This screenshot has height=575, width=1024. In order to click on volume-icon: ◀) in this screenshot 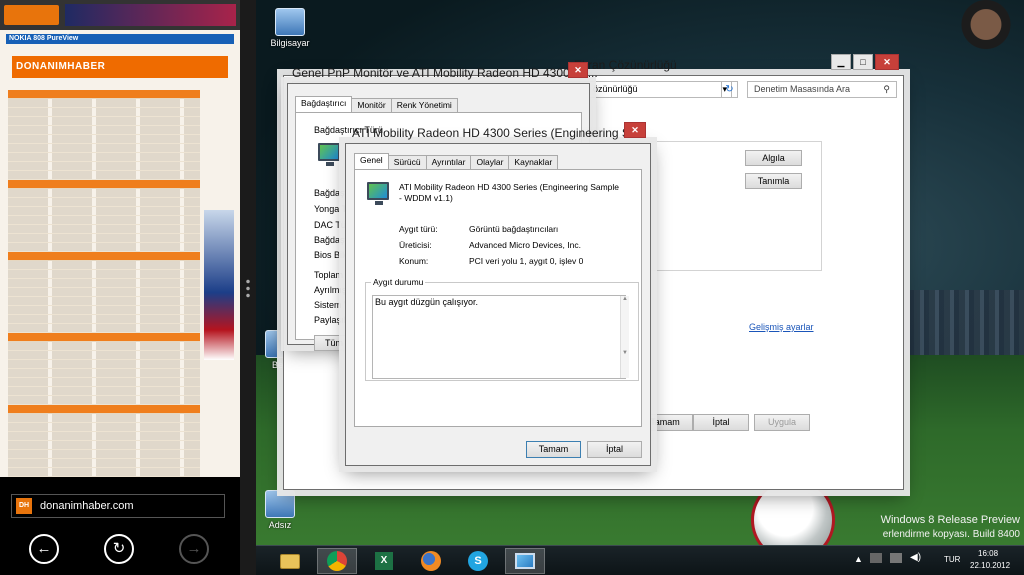, I will do `click(915, 557)`.